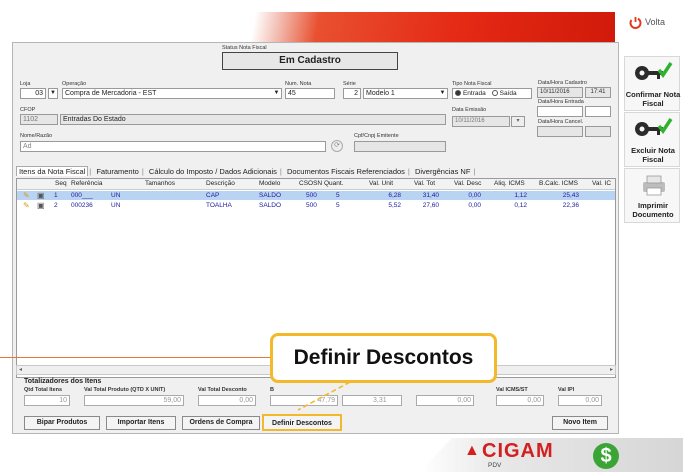 This screenshot has width=683, height=472. Describe the element at coordinates (560, 92) in the screenshot. I see `cadastro-date-field: 10/11/2016` at that location.